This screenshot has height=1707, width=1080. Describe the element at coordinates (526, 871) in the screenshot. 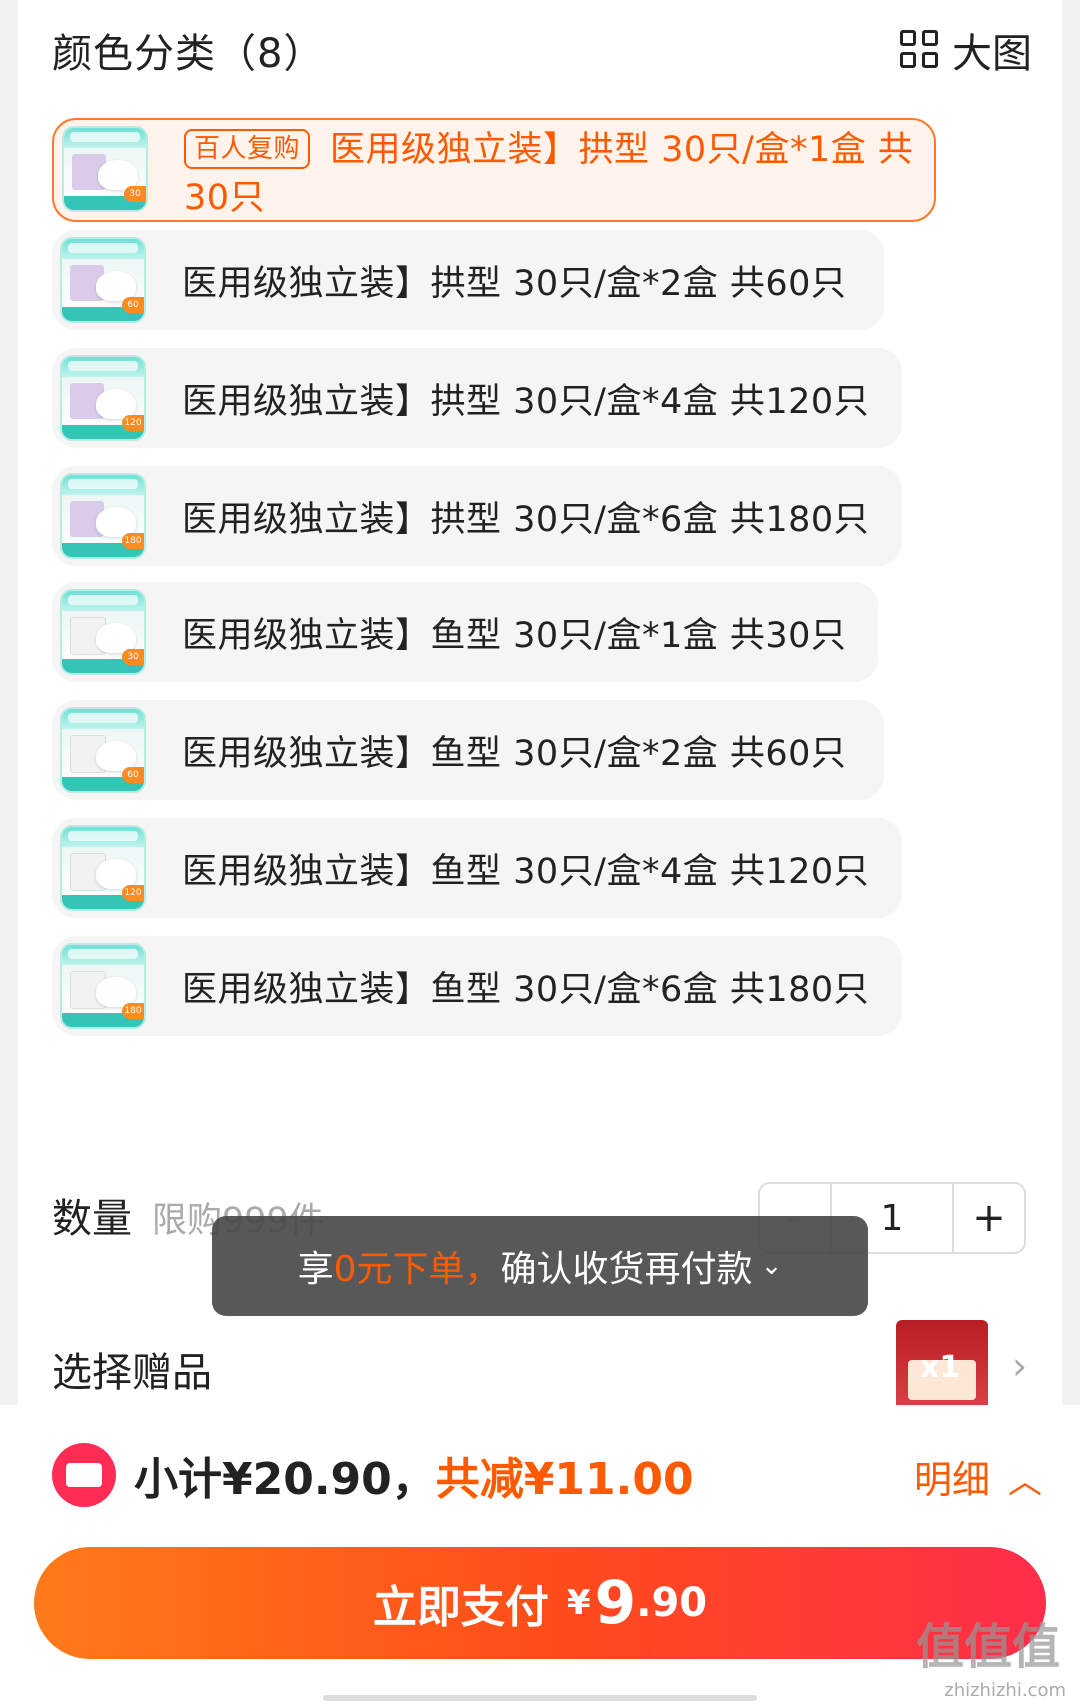

I see `option-label: 医用级独立装】鱼型 30只/盒*4盒 共120只` at that location.